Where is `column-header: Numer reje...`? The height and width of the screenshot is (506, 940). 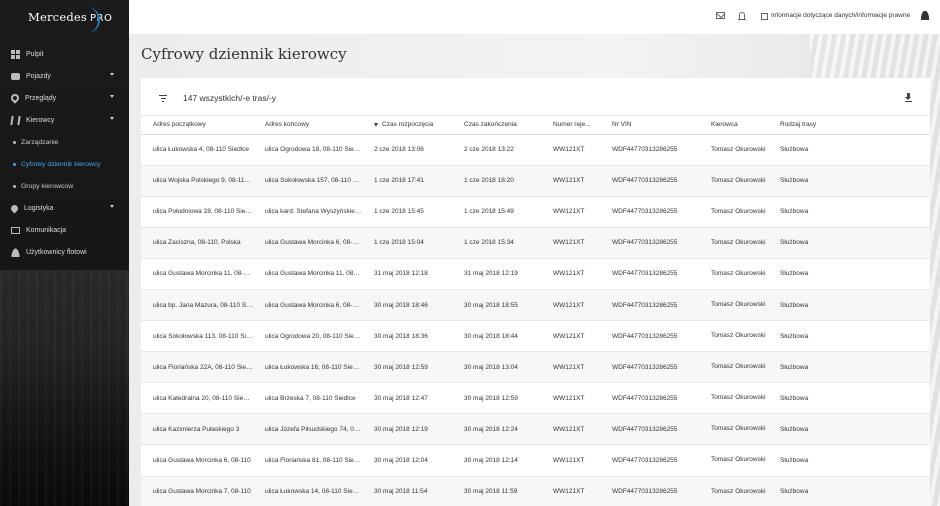 column-header: Numer reje... is located at coordinates (570, 125).